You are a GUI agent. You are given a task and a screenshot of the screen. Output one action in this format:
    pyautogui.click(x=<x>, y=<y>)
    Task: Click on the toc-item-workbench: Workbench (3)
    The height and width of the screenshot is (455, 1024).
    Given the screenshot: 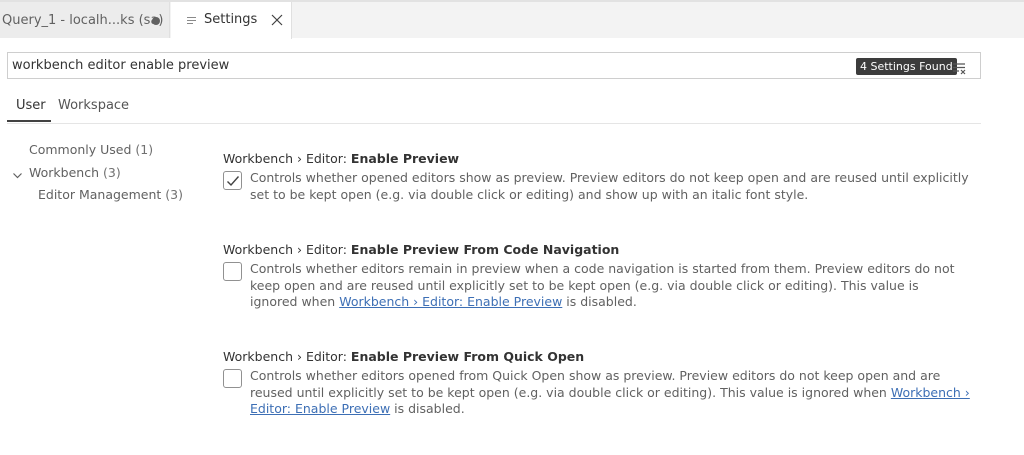 What is the action you would take?
    pyautogui.click(x=75, y=172)
    